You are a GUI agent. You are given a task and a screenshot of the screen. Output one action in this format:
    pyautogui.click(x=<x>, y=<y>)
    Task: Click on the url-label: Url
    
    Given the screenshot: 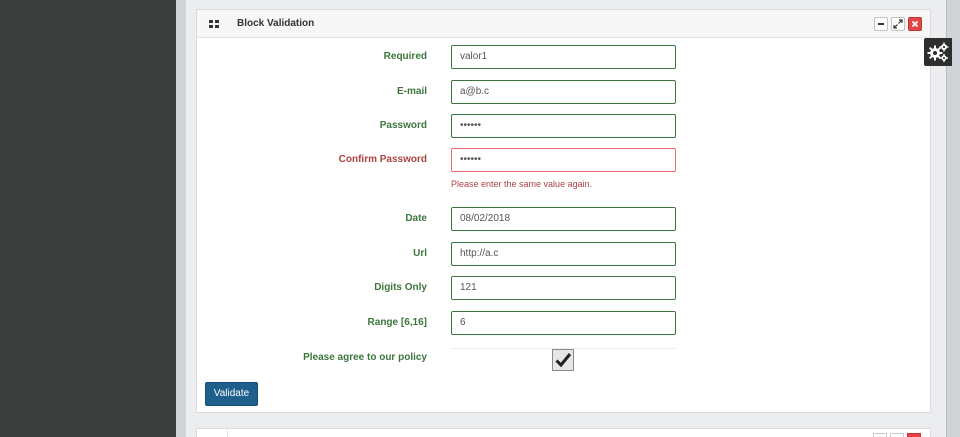 What is the action you would take?
    pyautogui.click(x=420, y=253)
    